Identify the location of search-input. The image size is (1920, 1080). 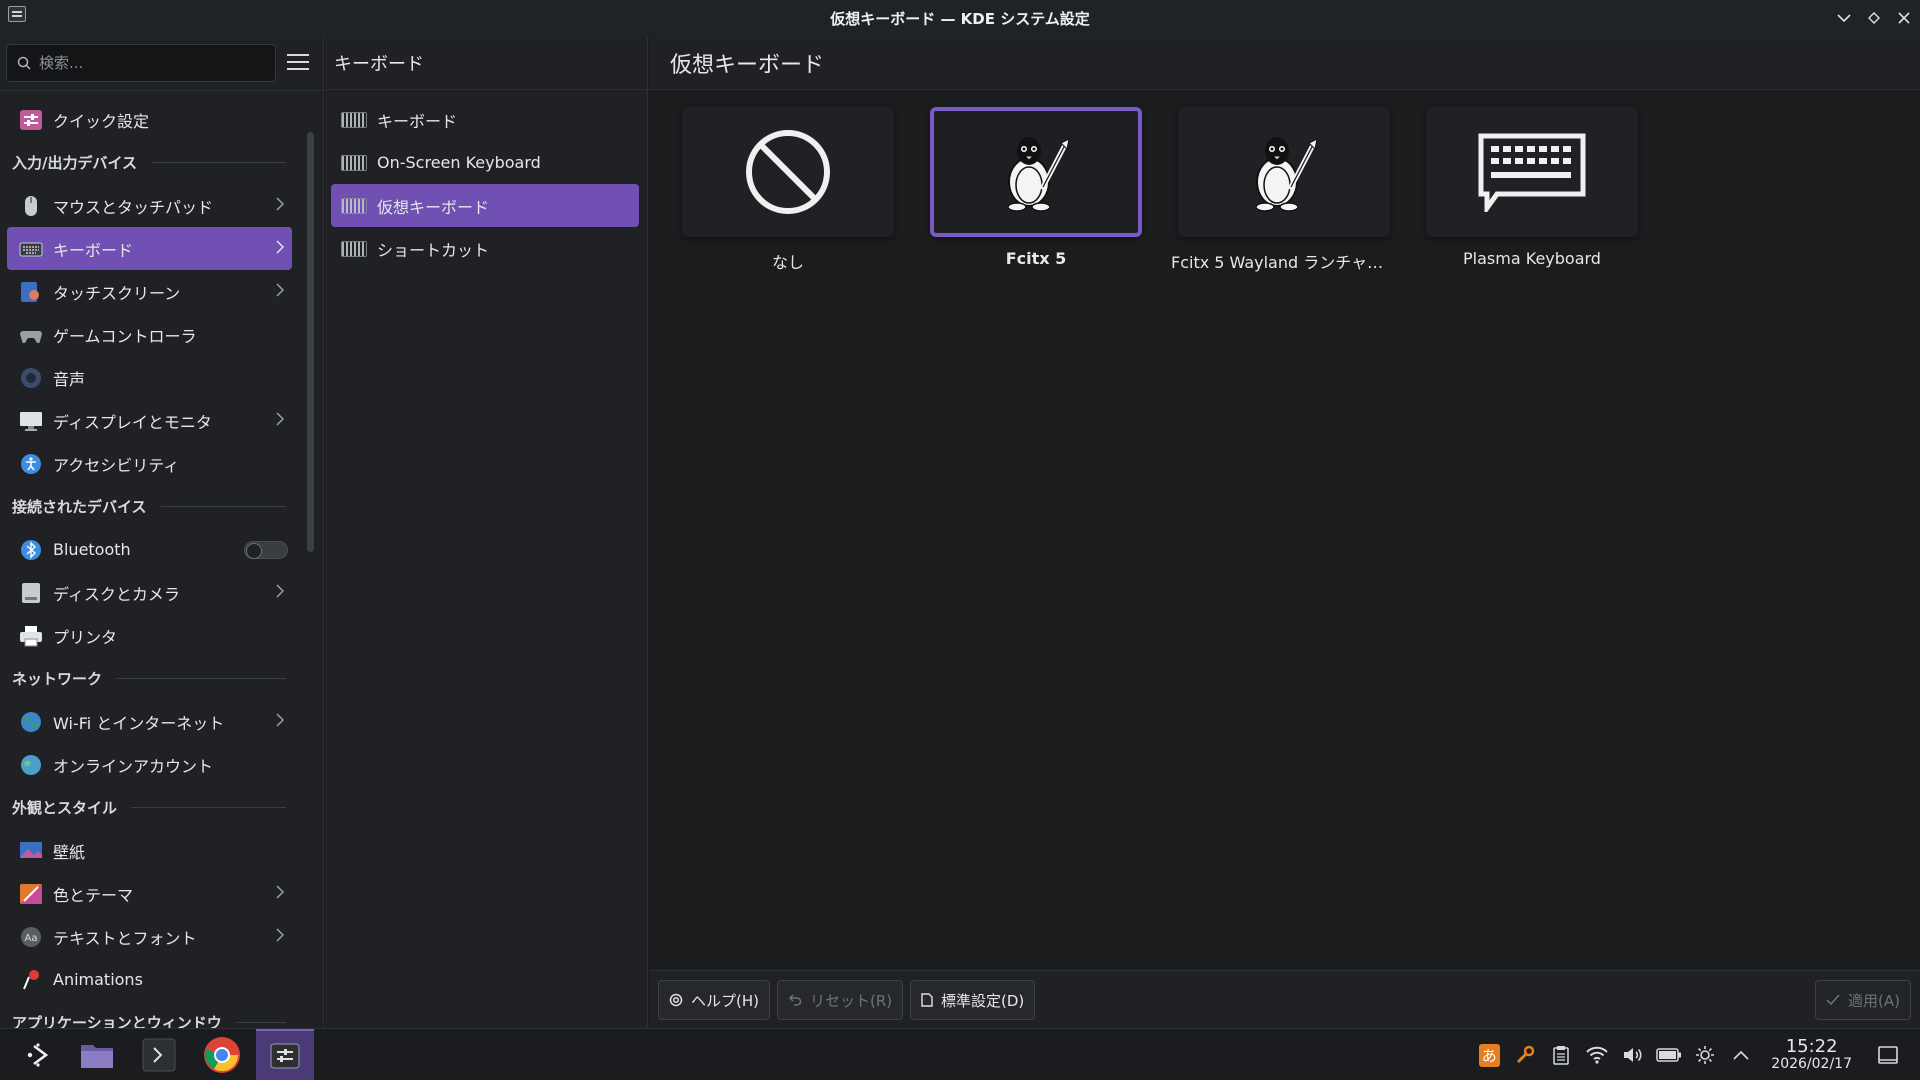
(149, 63).